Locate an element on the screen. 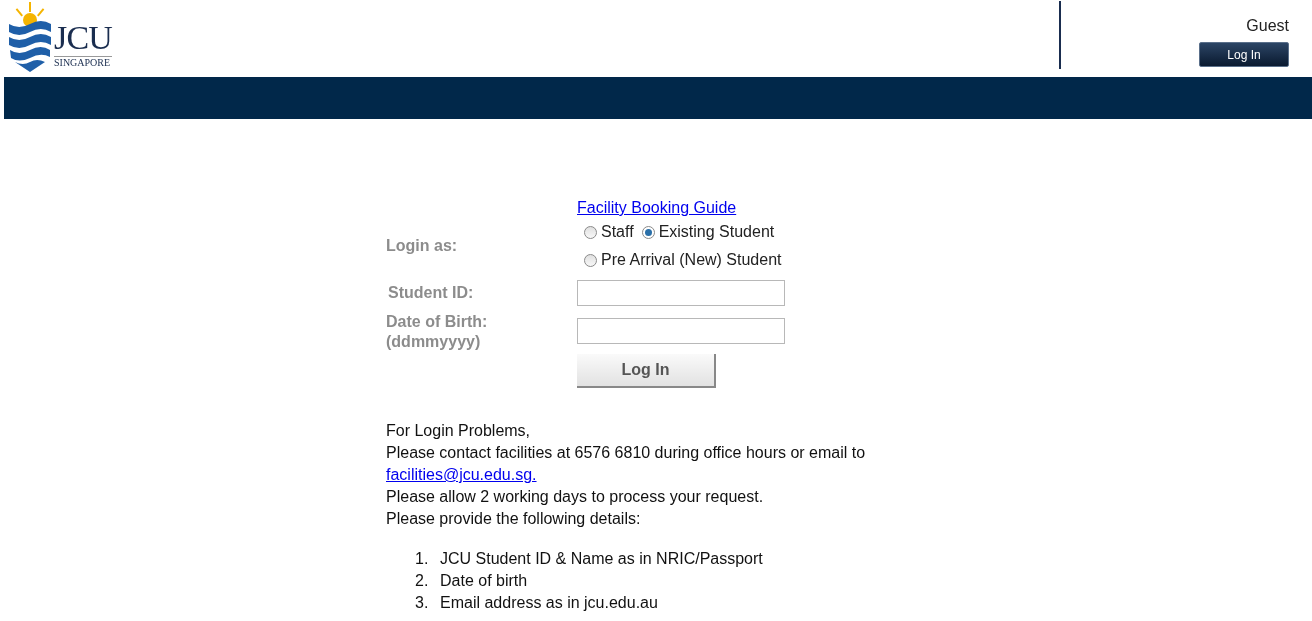 The image size is (1312, 621). list-item: Email address as in jcu.edu.au is located at coordinates (549, 603).